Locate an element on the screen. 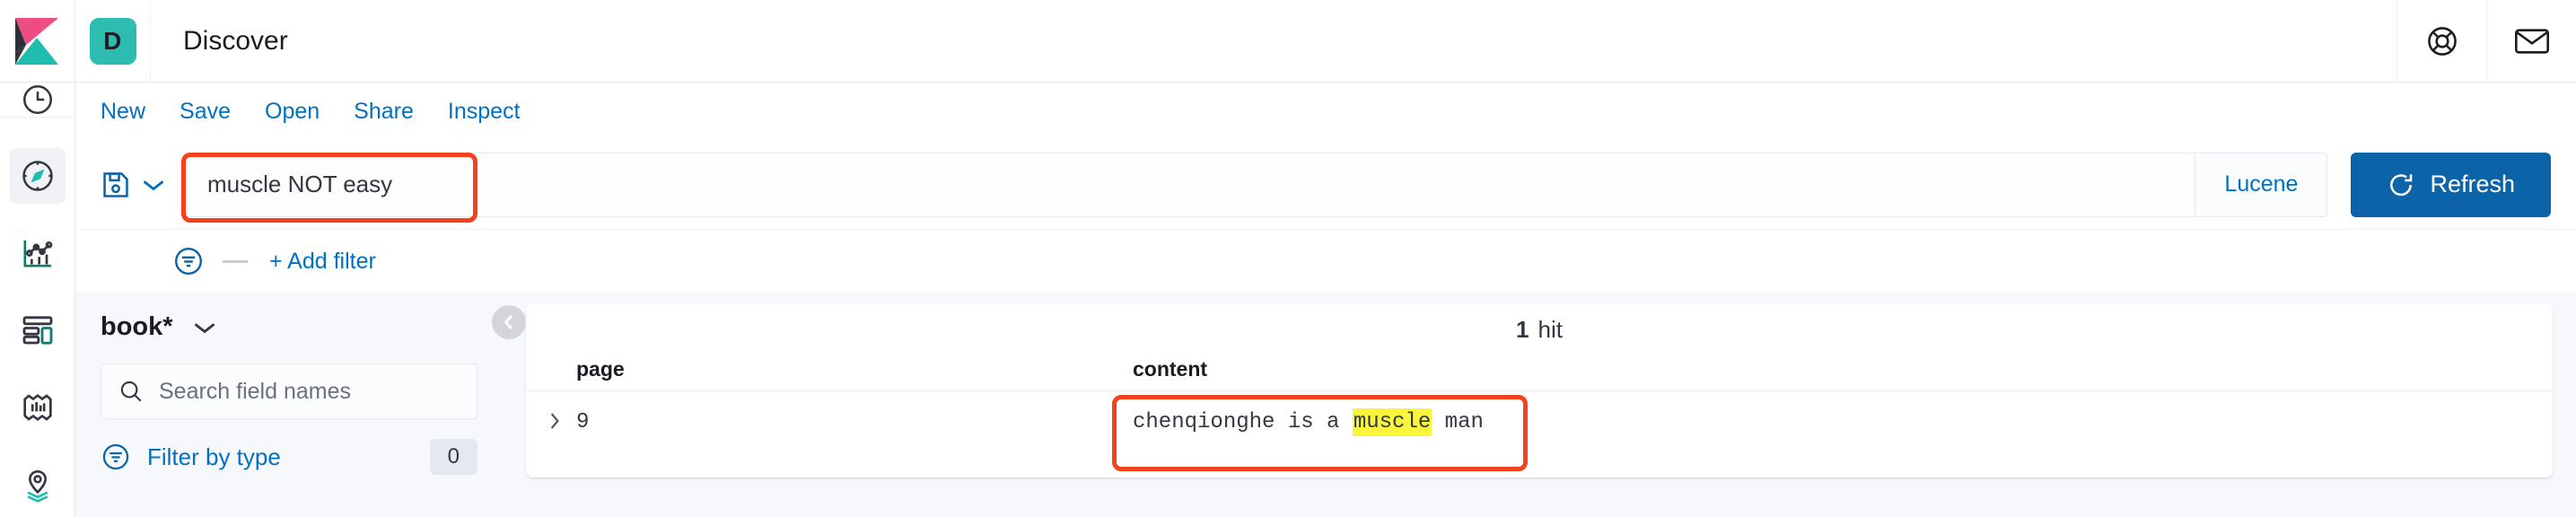 The image size is (2576, 517). help-button is located at coordinates (2441, 41).